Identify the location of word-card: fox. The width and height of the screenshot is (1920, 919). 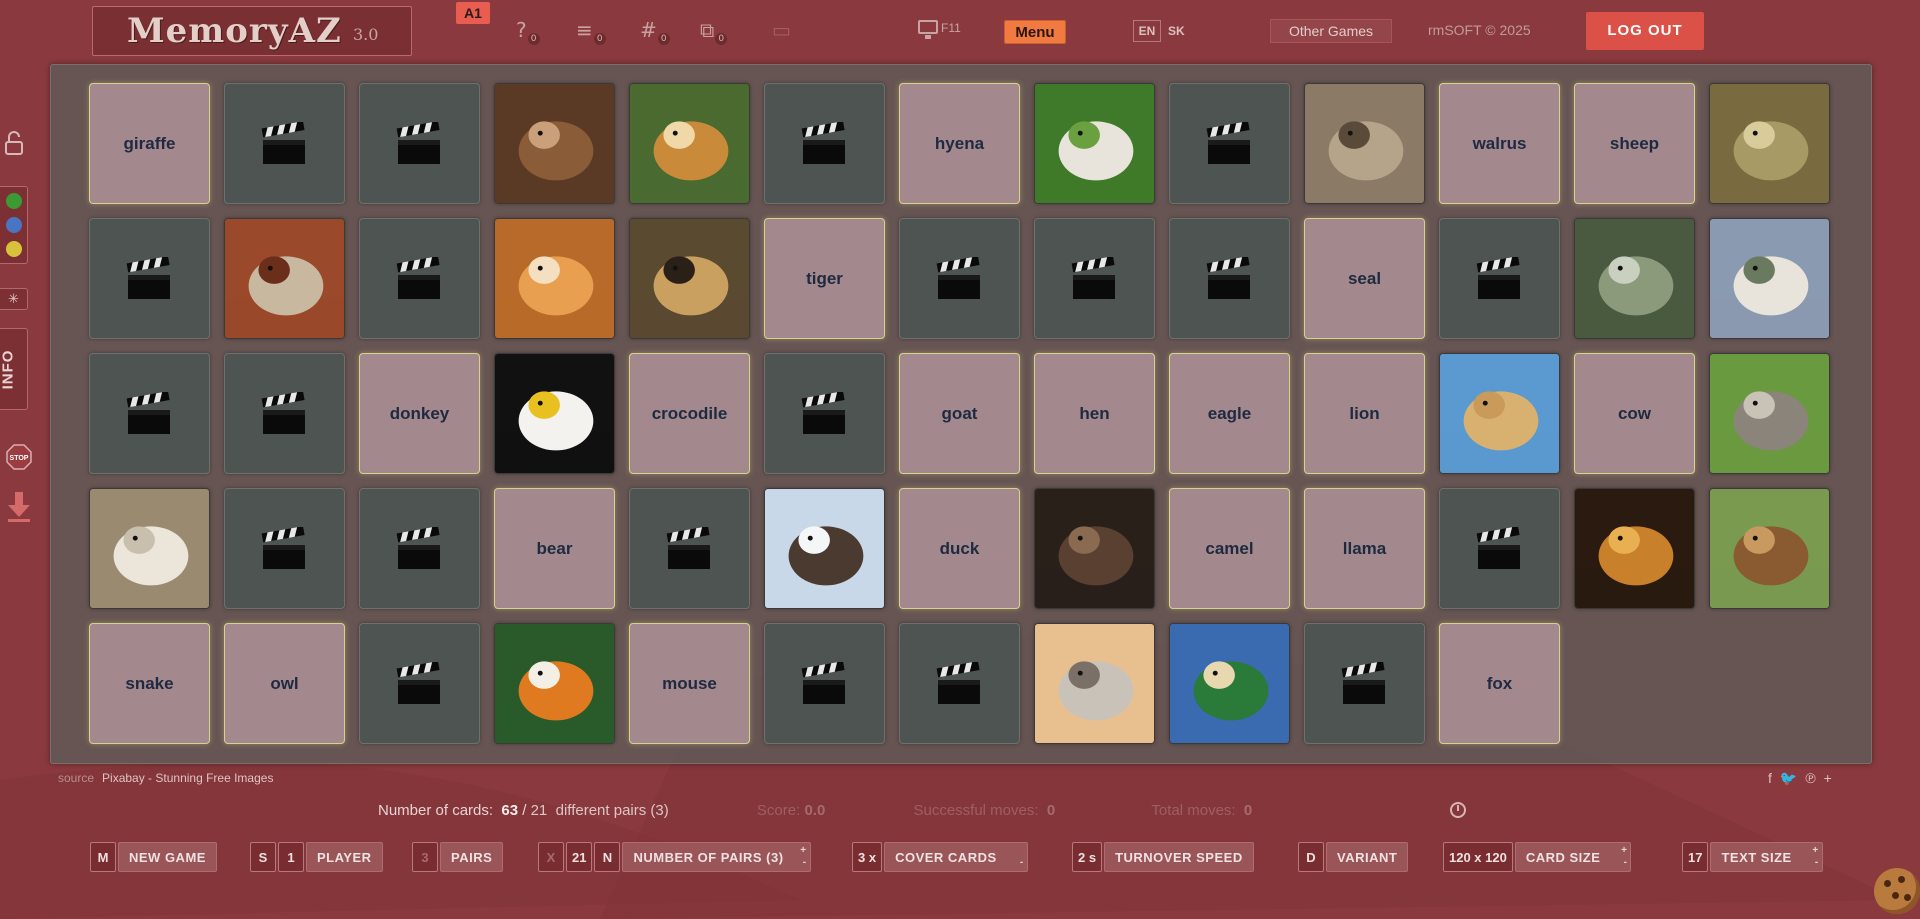
(1499, 683).